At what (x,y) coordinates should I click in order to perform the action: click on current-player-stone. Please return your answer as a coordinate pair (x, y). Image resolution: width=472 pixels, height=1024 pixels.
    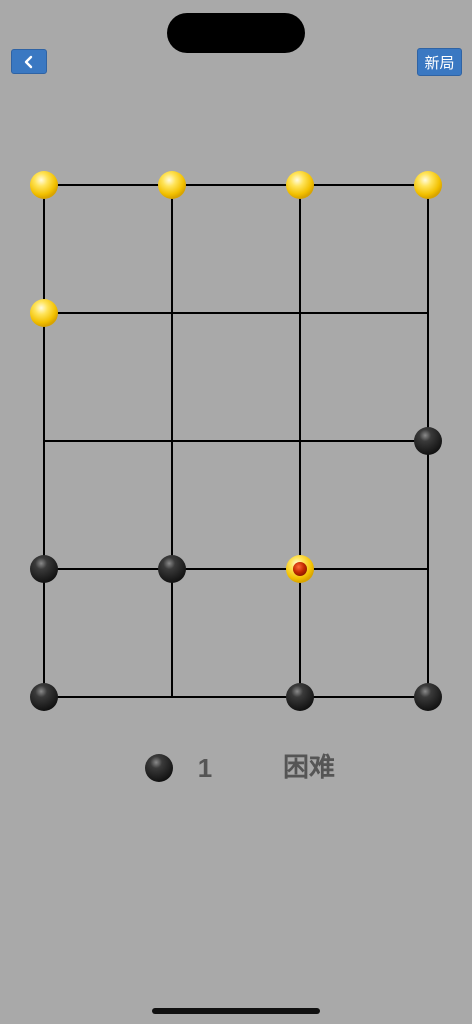
    Looking at the image, I should click on (159, 768).